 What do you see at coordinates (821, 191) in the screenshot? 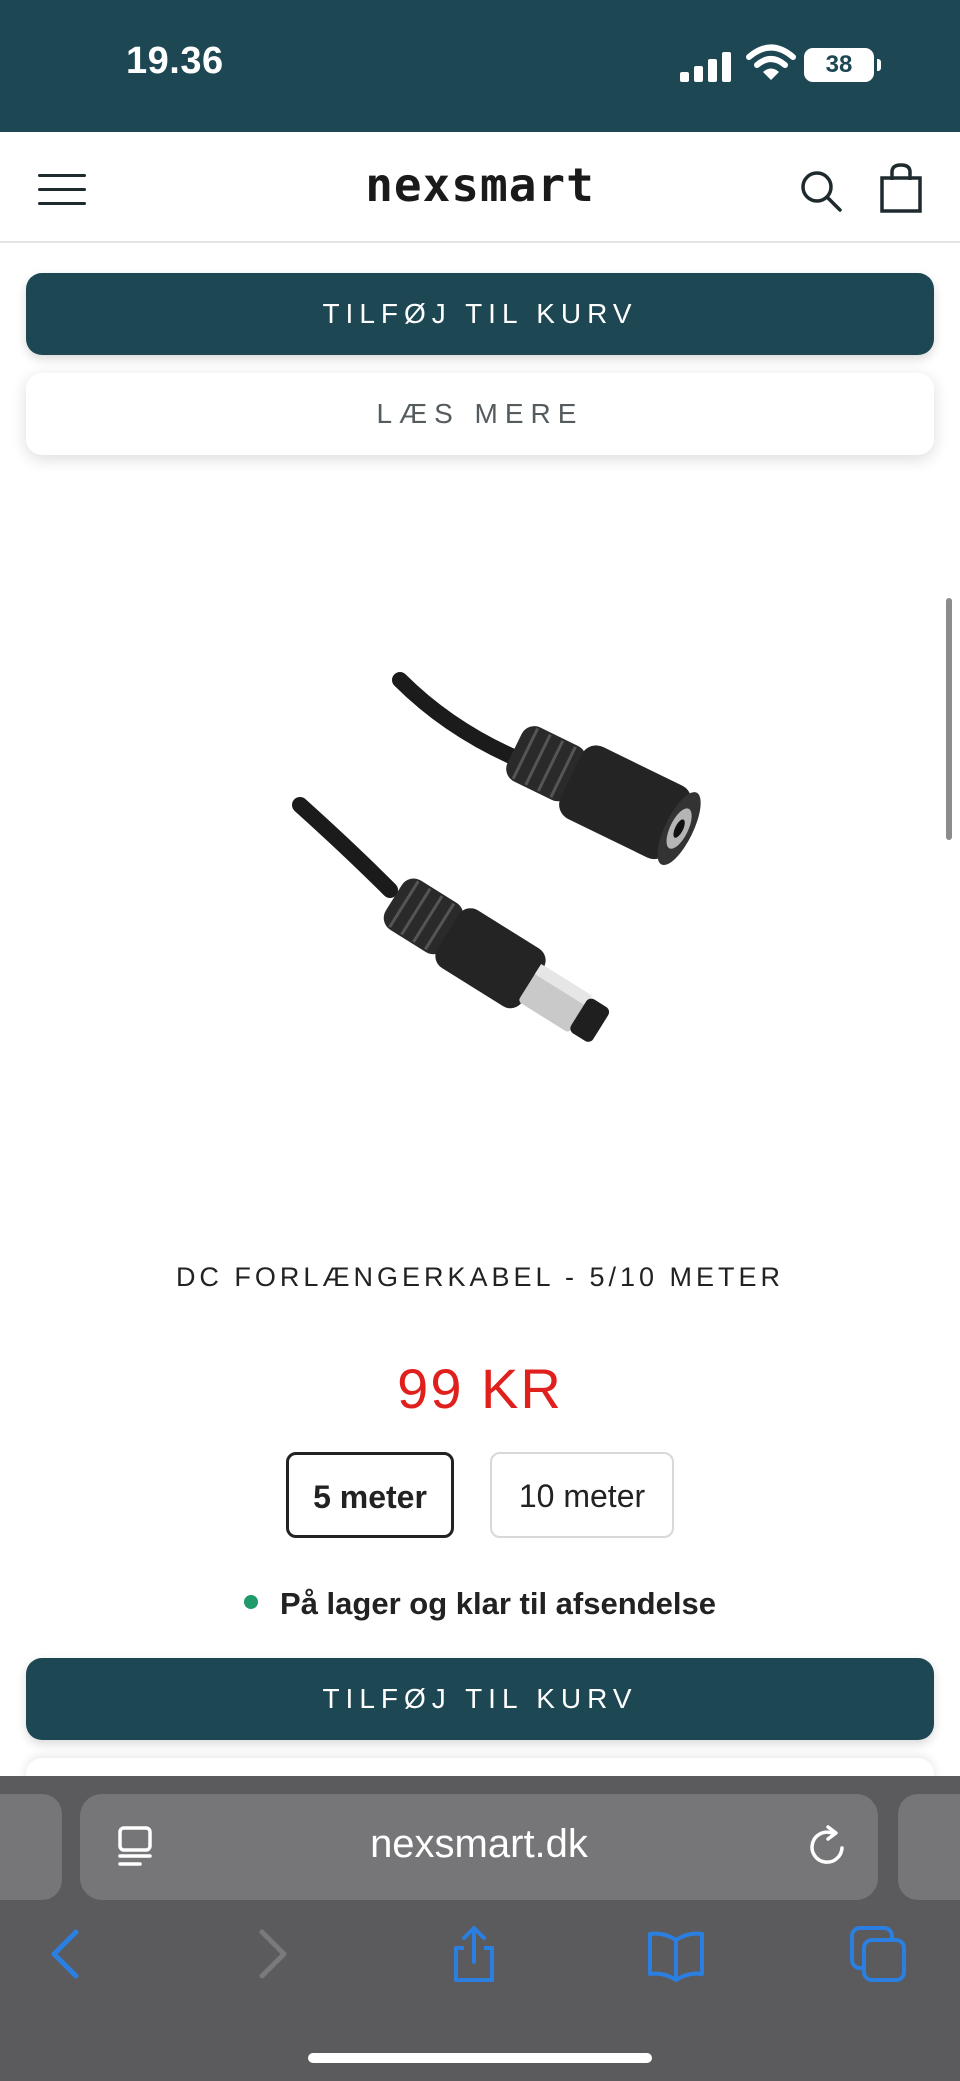
I see `search-icon` at bounding box center [821, 191].